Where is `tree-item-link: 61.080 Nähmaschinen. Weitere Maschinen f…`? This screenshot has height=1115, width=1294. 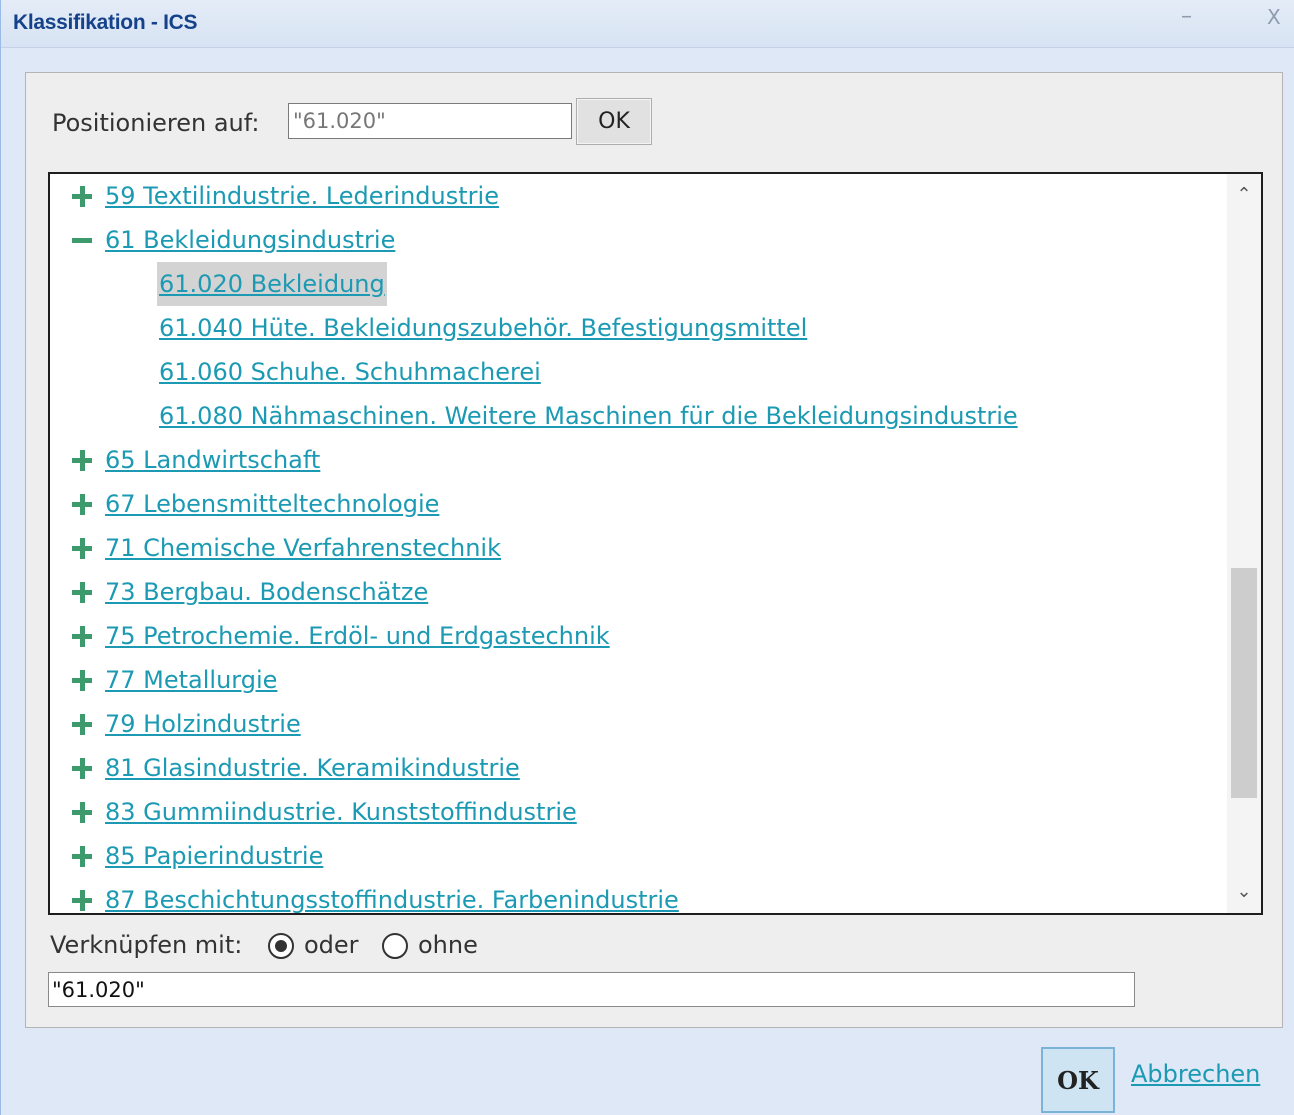
tree-item-link: 61.080 Nähmaschinen. Weitere Maschinen f… is located at coordinates (588, 416).